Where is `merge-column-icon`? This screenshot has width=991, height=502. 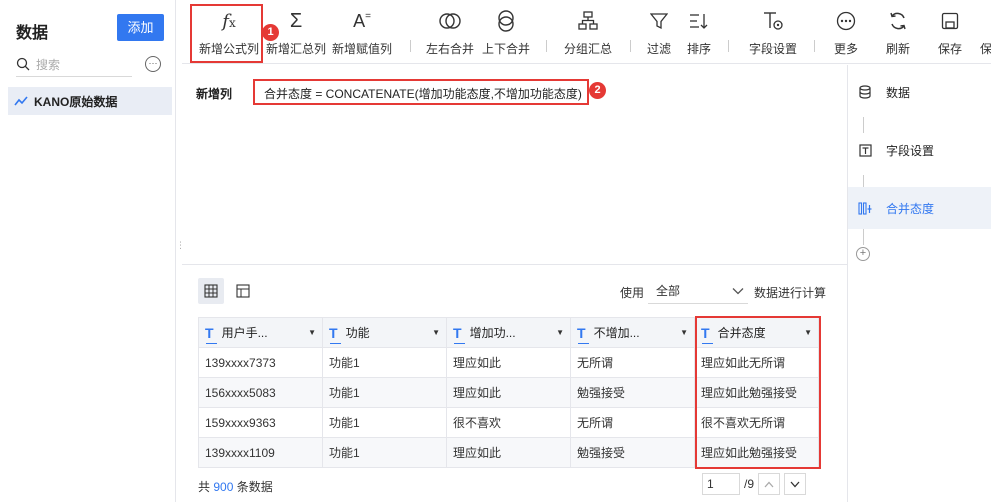 merge-column-icon is located at coordinates (865, 208).